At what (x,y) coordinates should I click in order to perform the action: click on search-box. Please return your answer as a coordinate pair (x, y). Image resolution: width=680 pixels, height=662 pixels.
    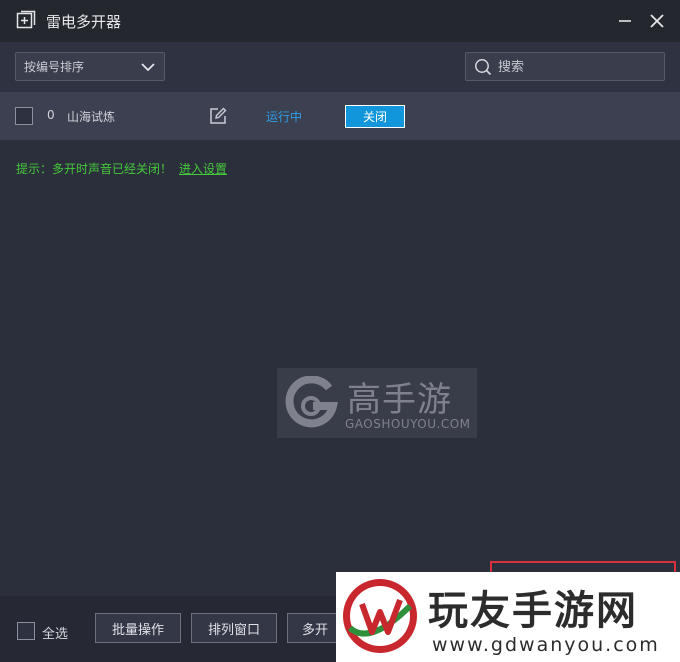
    Looking at the image, I should click on (565, 66).